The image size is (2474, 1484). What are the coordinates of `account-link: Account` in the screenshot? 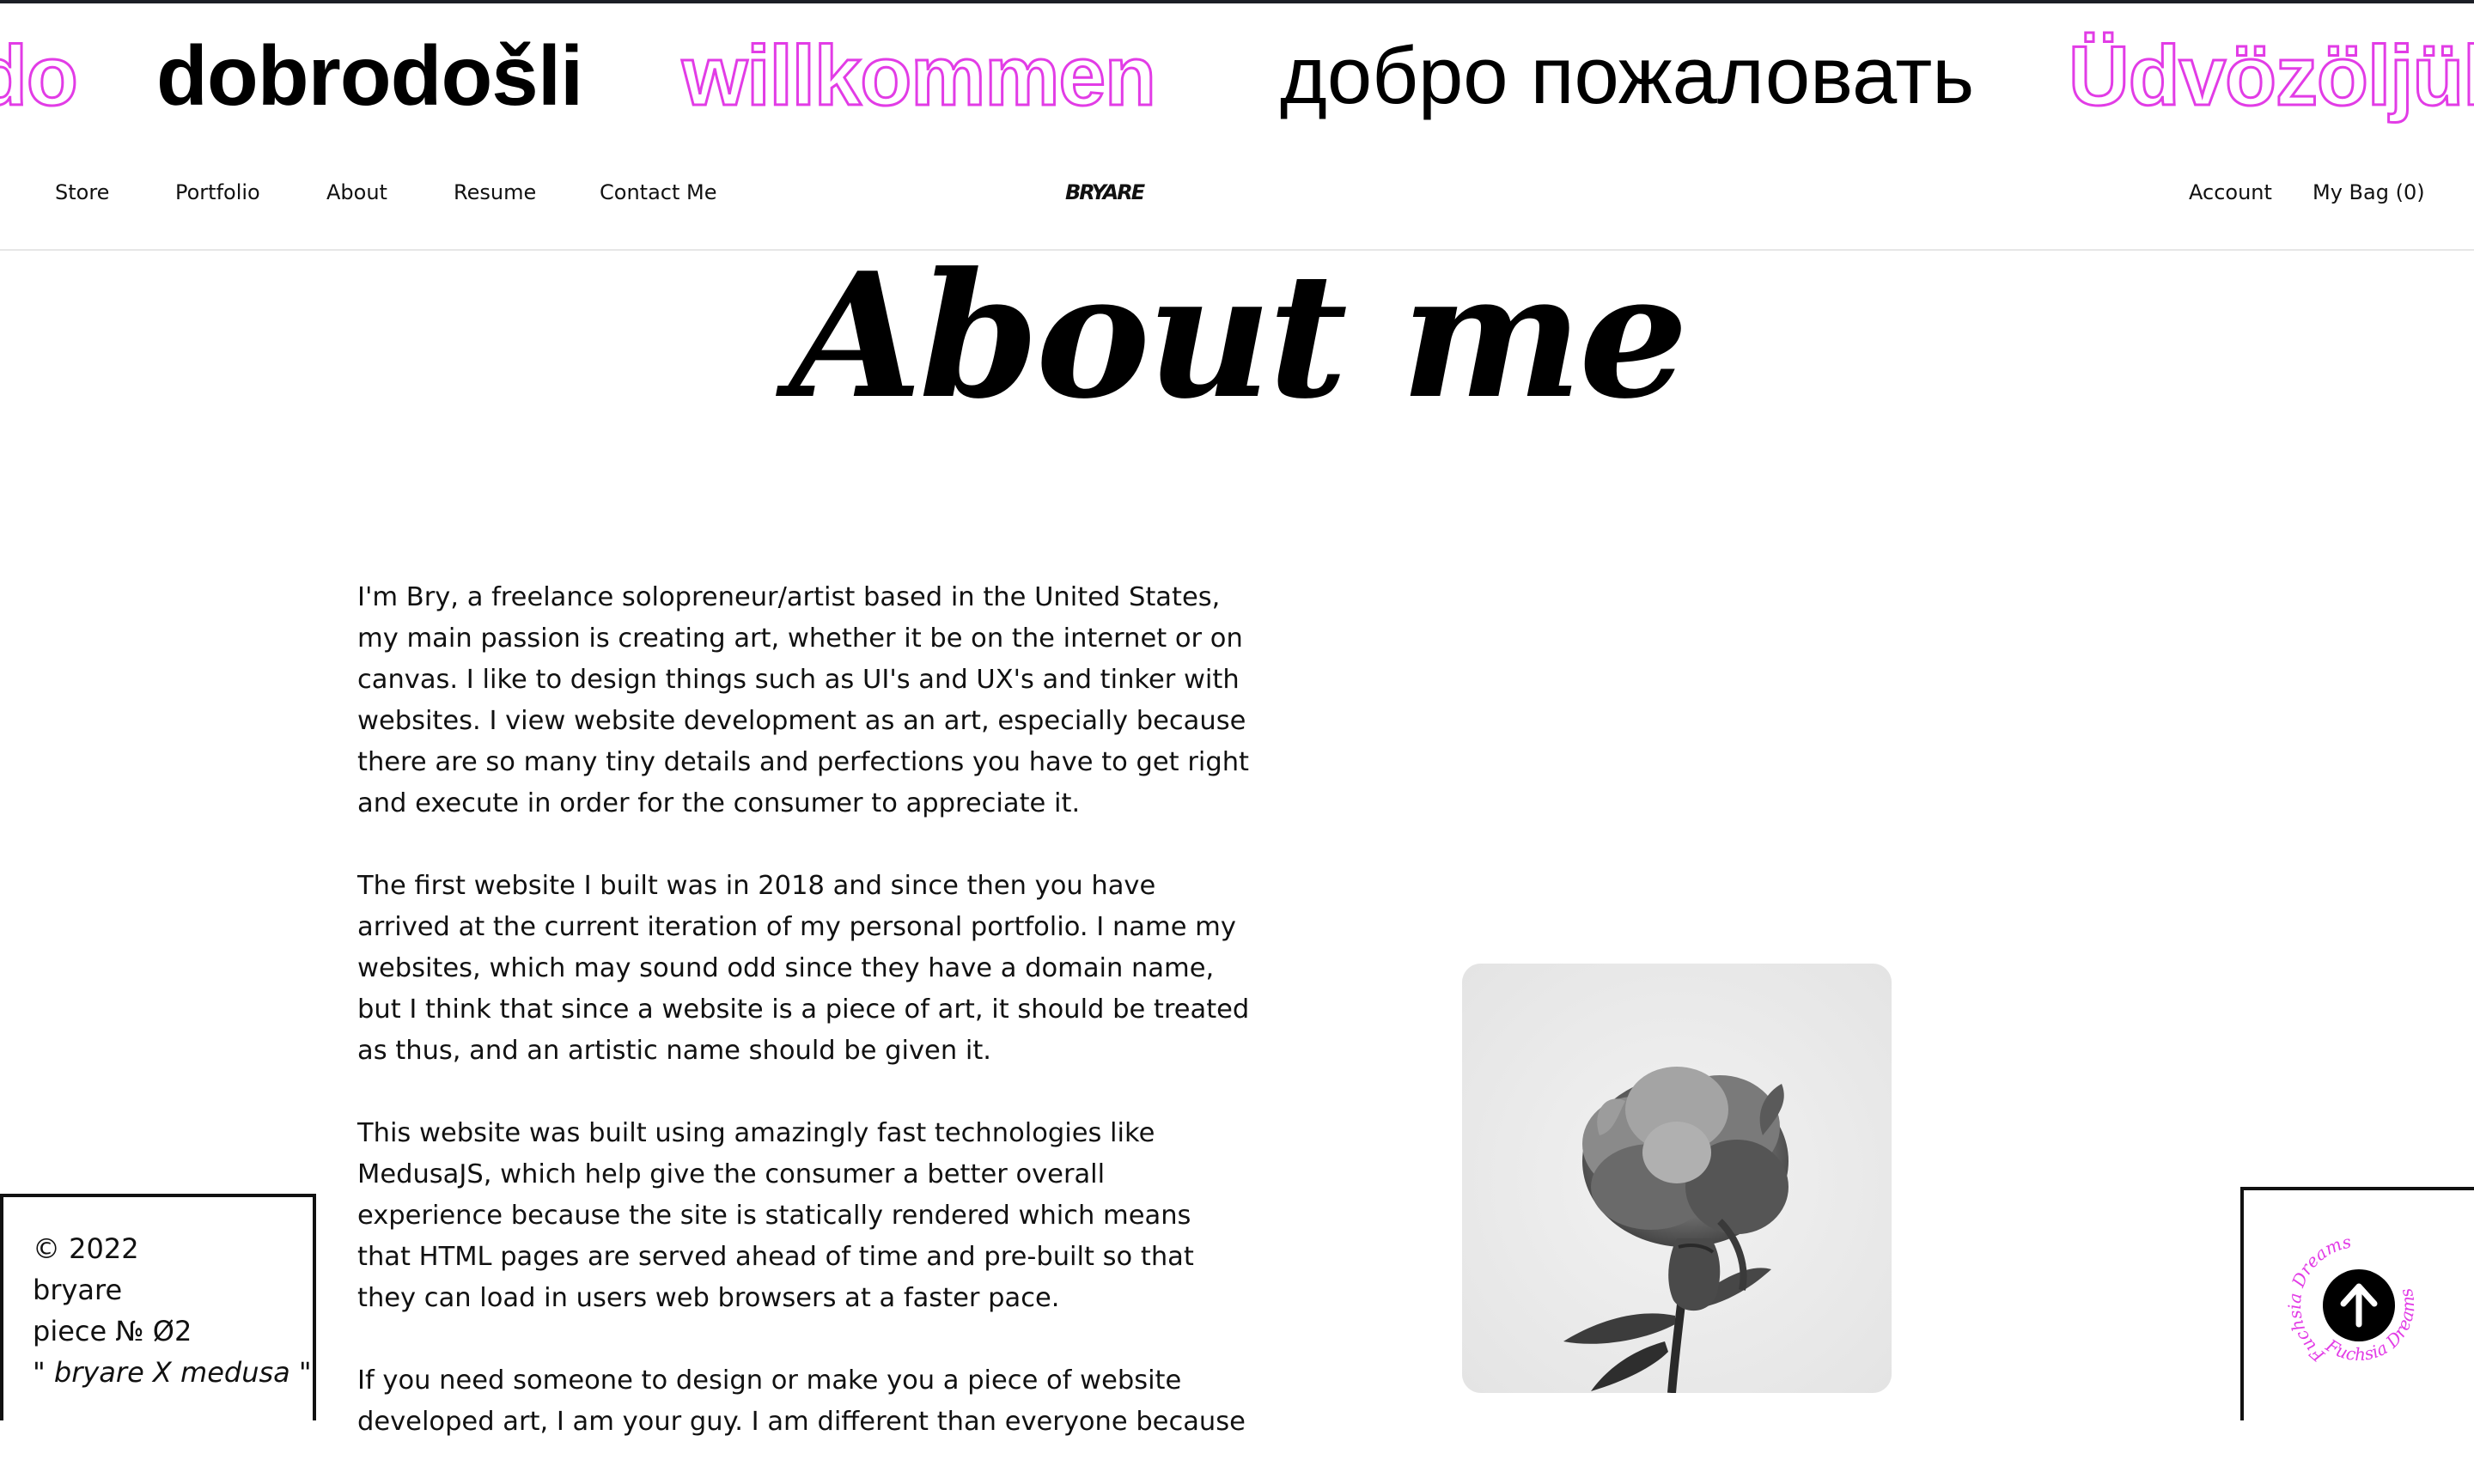 It's located at (2230, 192).